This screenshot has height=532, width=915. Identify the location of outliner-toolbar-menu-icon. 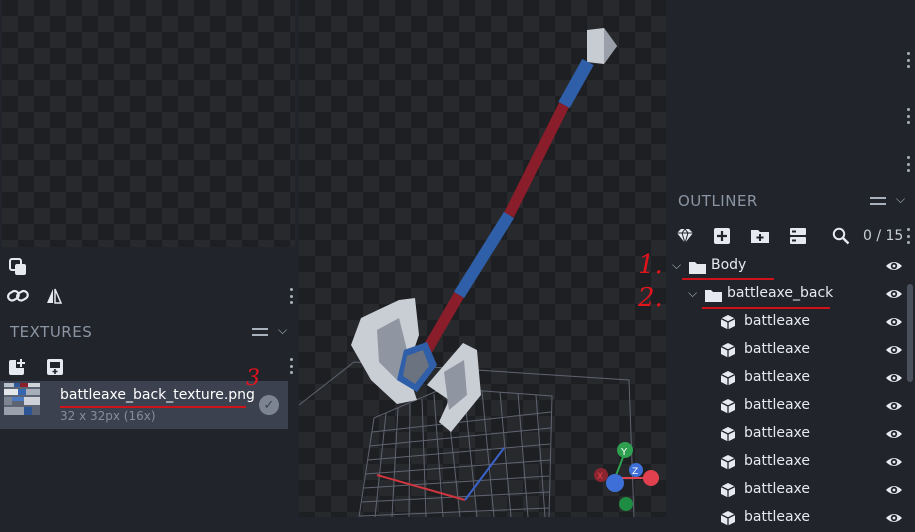
(908, 236).